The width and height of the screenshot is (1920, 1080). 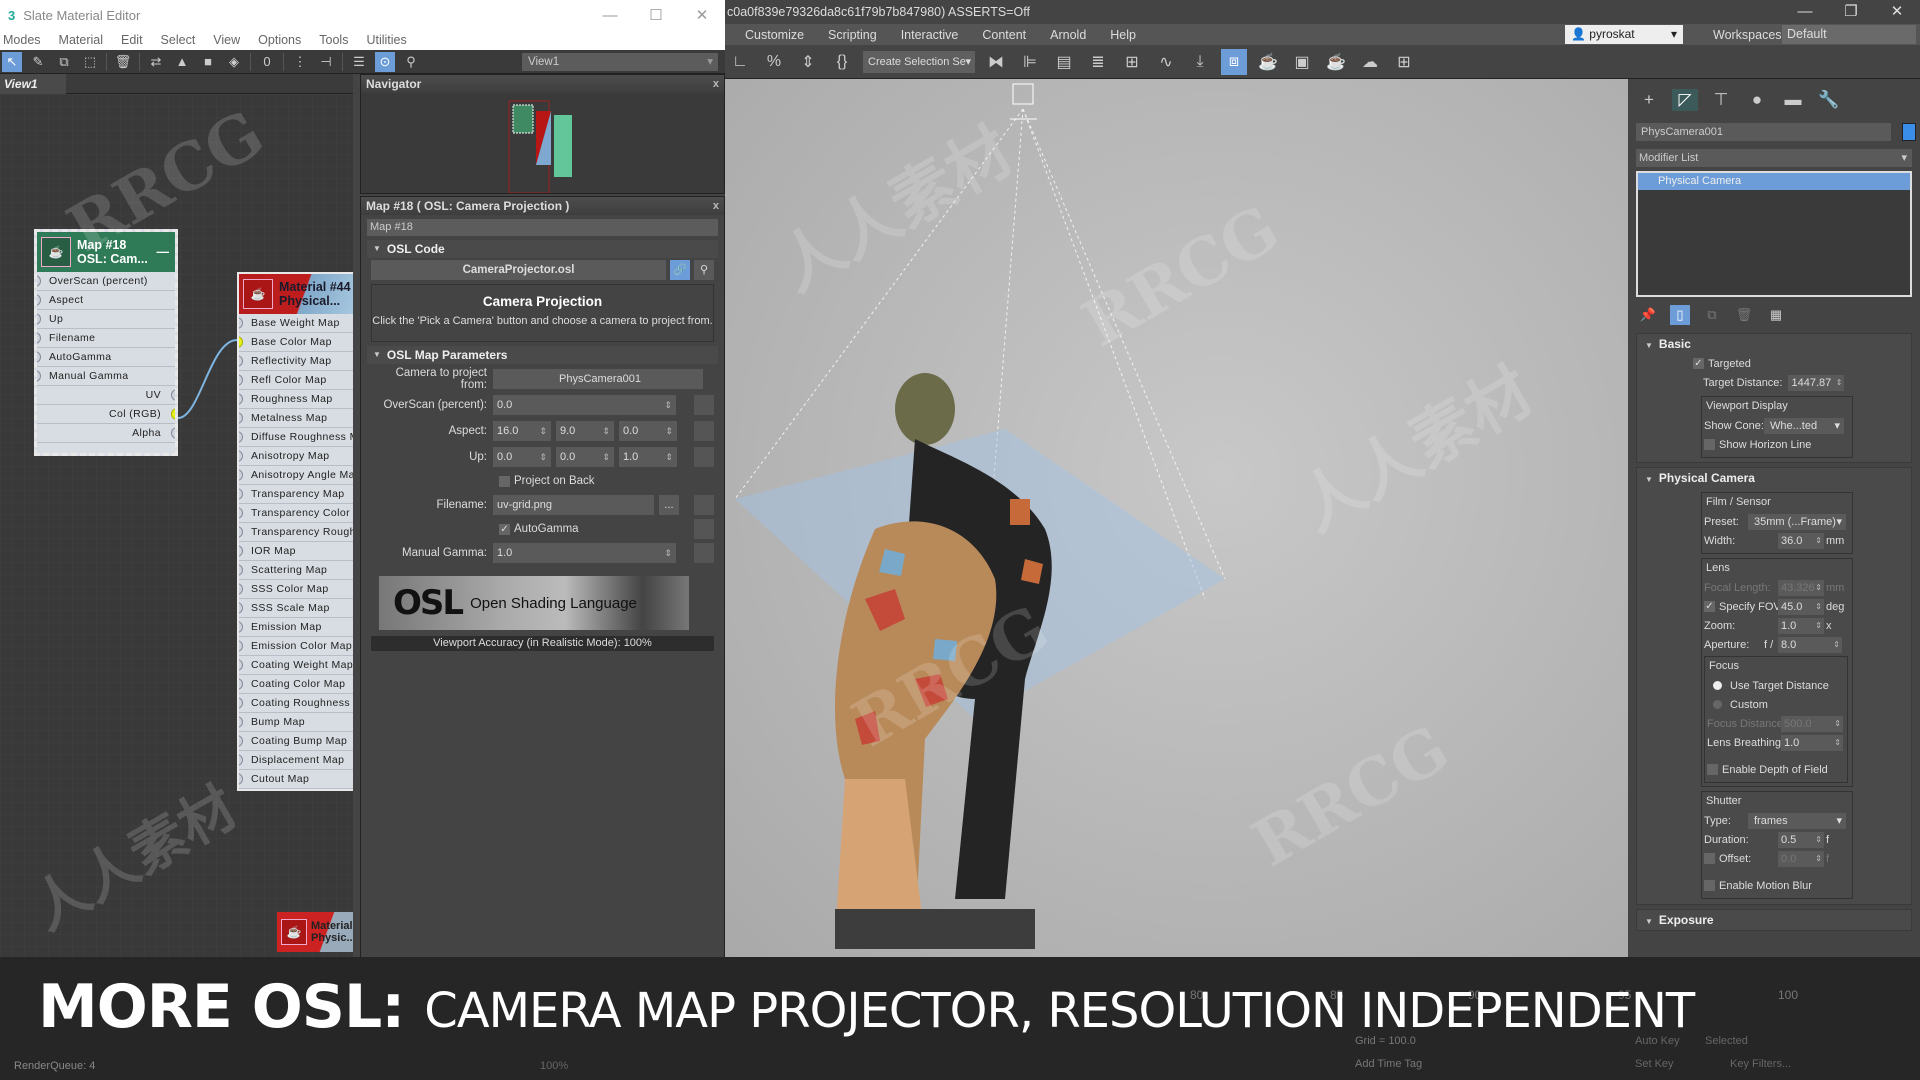 I want to click on layer-explorer-icon: ≣, so click(x=1098, y=62).